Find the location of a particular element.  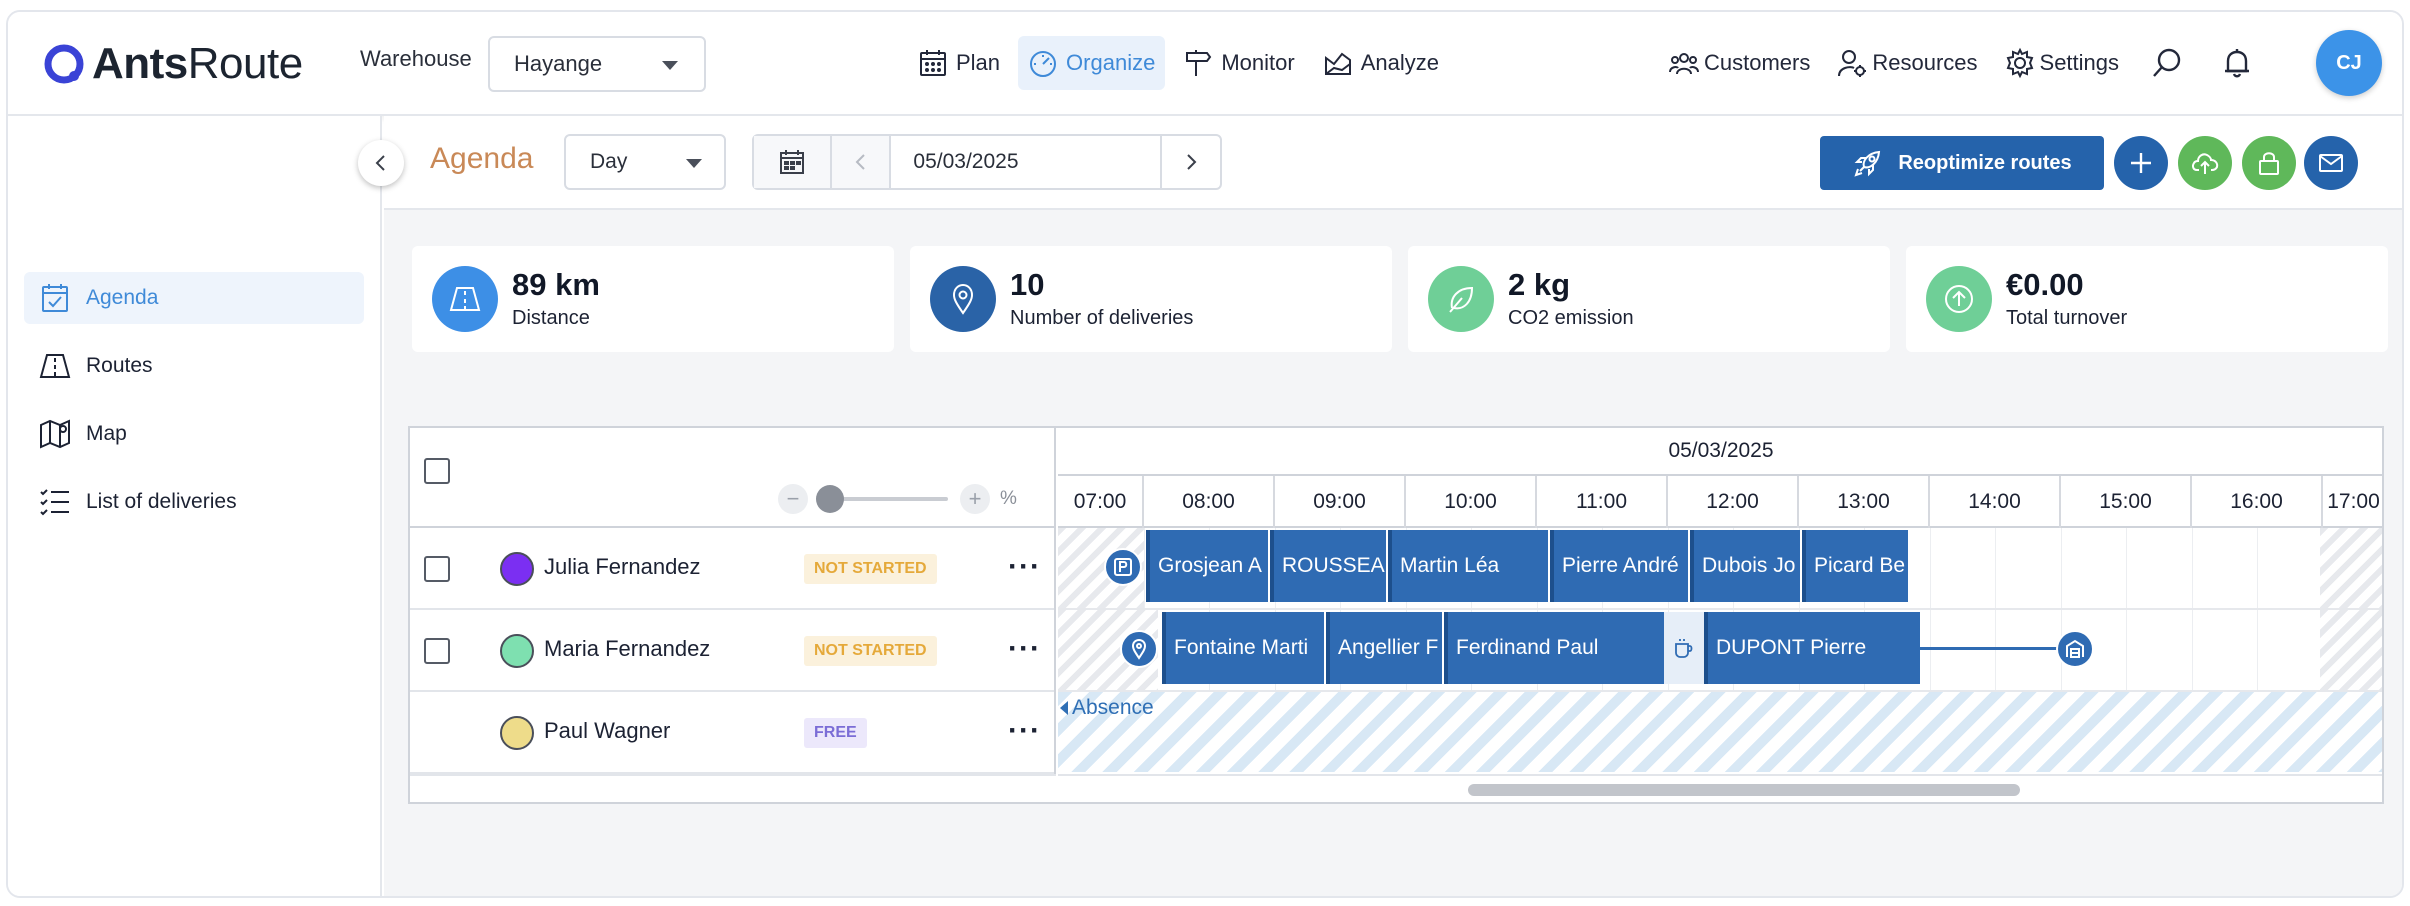

scrollbar-thumb is located at coordinates (1744, 790).